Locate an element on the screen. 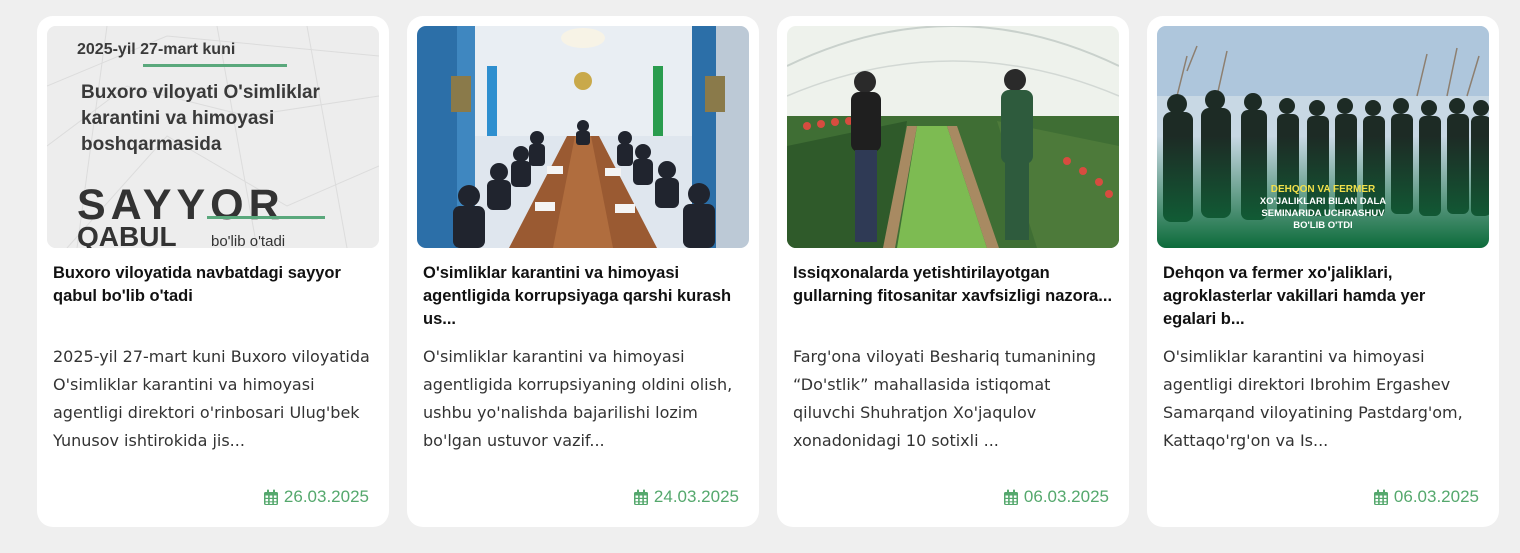  card-date: 24.03.2025 is located at coordinates (686, 497).